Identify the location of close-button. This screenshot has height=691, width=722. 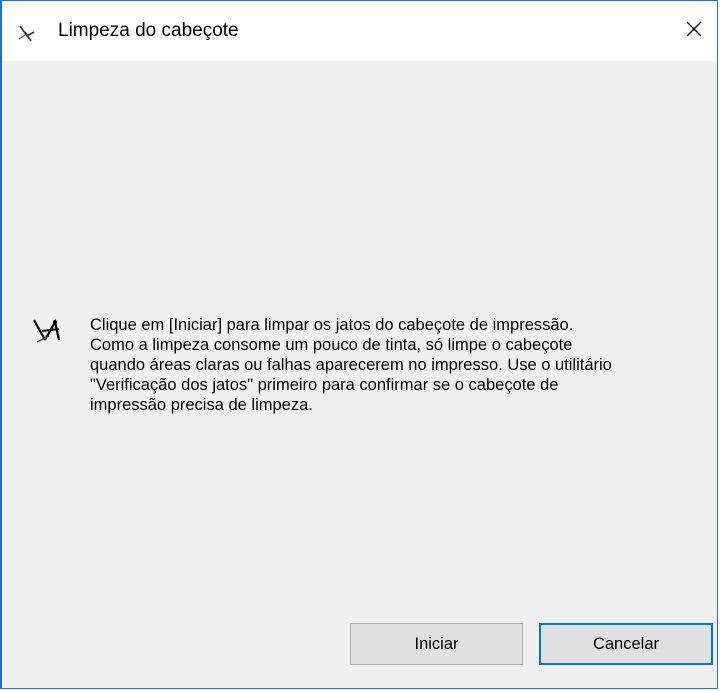
(694, 31).